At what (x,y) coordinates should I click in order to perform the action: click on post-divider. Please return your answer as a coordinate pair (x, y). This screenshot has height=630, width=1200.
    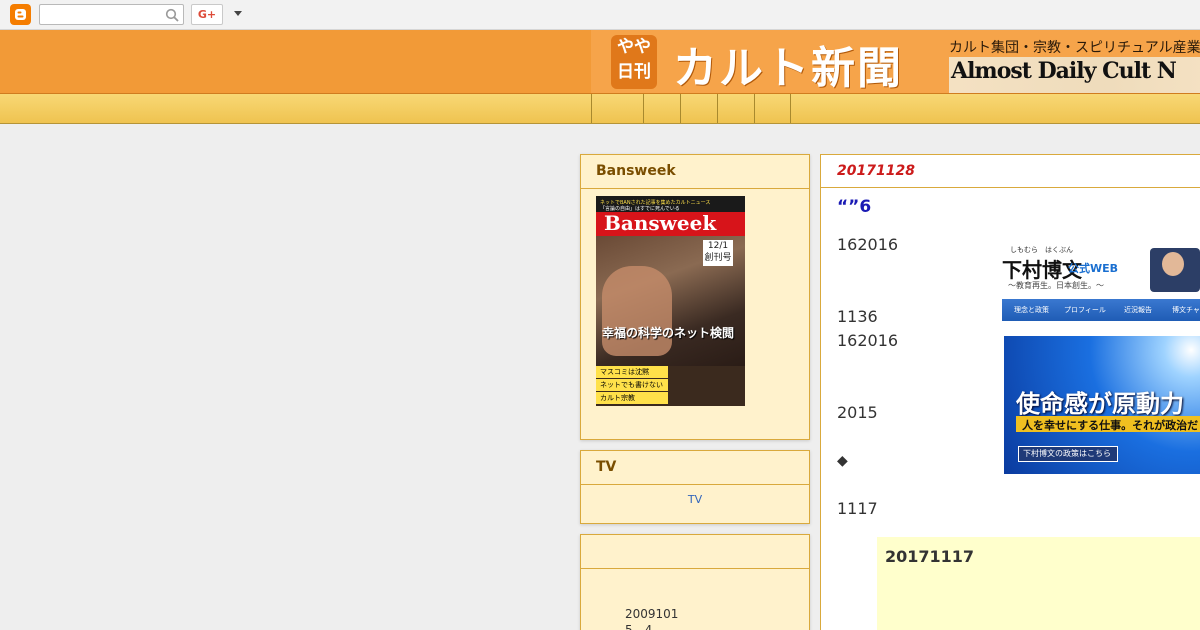
    Looking at the image, I should click on (1010, 187).